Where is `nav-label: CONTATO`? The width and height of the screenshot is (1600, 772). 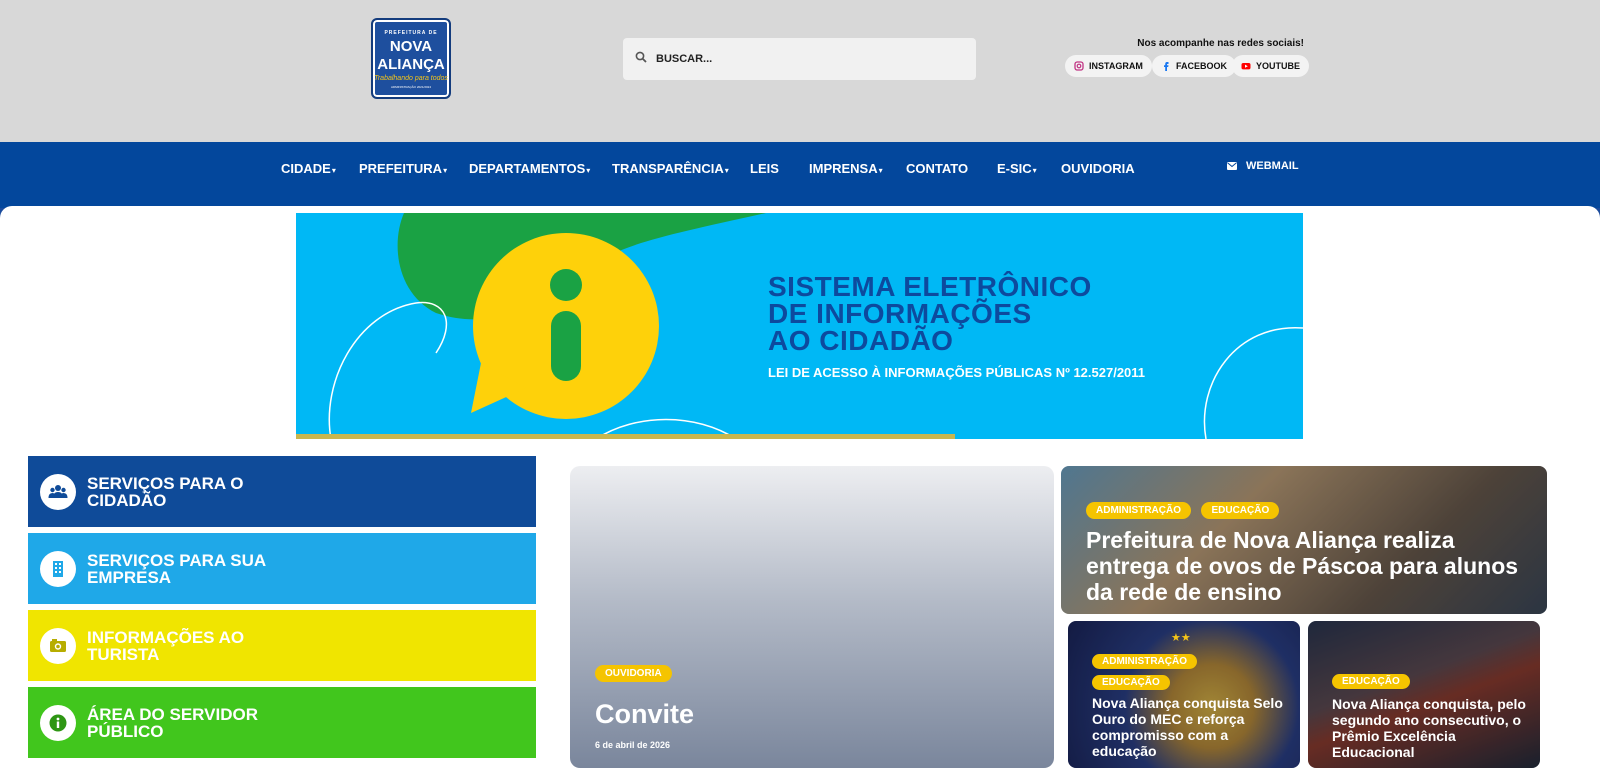
nav-label: CONTATO is located at coordinates (937, 168).